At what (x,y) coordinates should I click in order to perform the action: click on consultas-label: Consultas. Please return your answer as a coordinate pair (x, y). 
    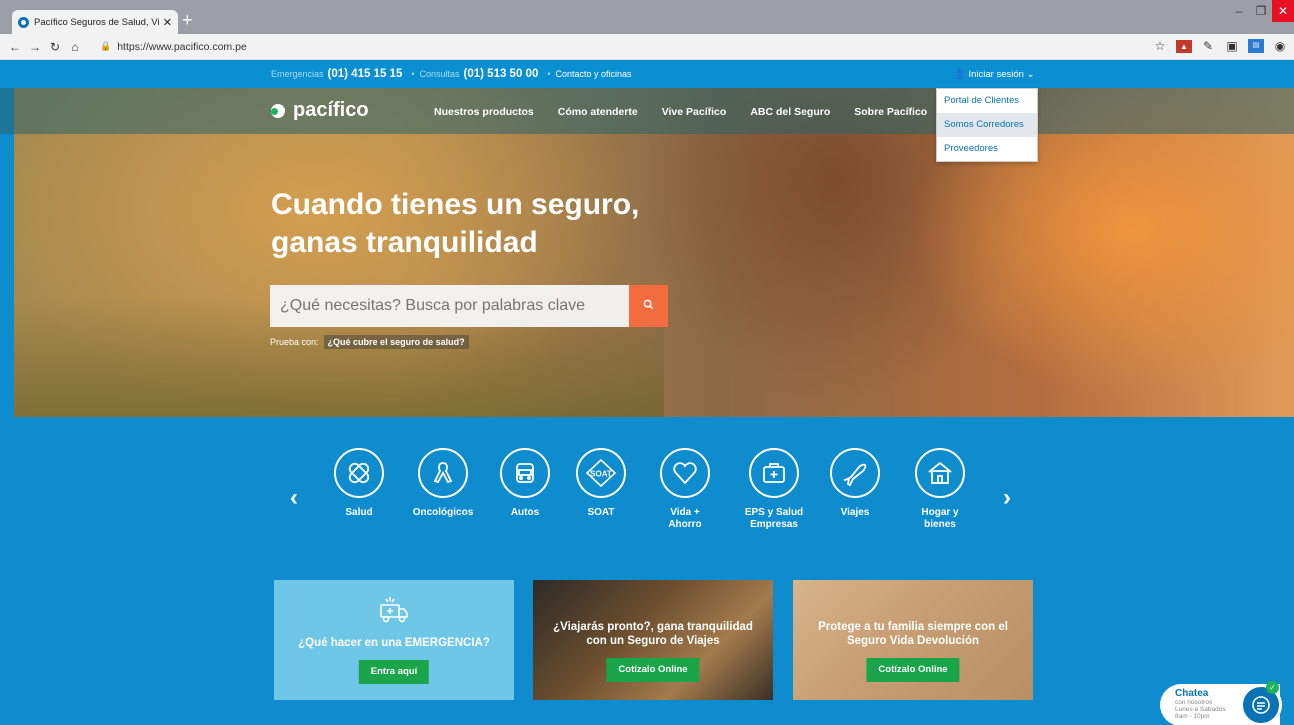
    Looking at the image, I should click on (439, 74).